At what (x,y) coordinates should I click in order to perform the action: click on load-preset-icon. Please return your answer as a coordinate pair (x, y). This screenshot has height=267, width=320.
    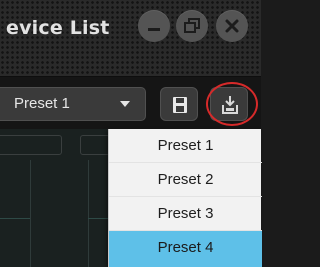
    Looking at the image, I should click on (230, 105).